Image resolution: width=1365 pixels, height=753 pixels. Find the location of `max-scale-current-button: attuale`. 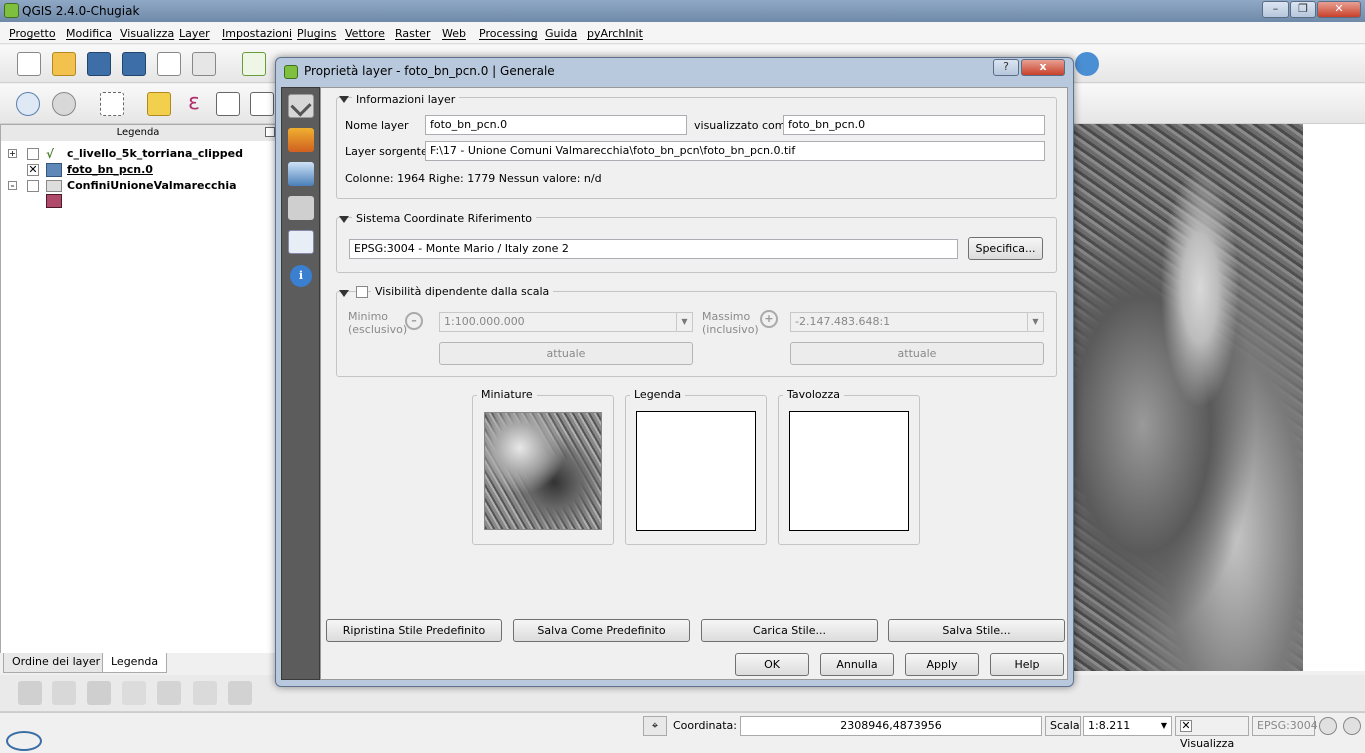

max-scale-current-button: attuale is located at coordinates (917, 353).